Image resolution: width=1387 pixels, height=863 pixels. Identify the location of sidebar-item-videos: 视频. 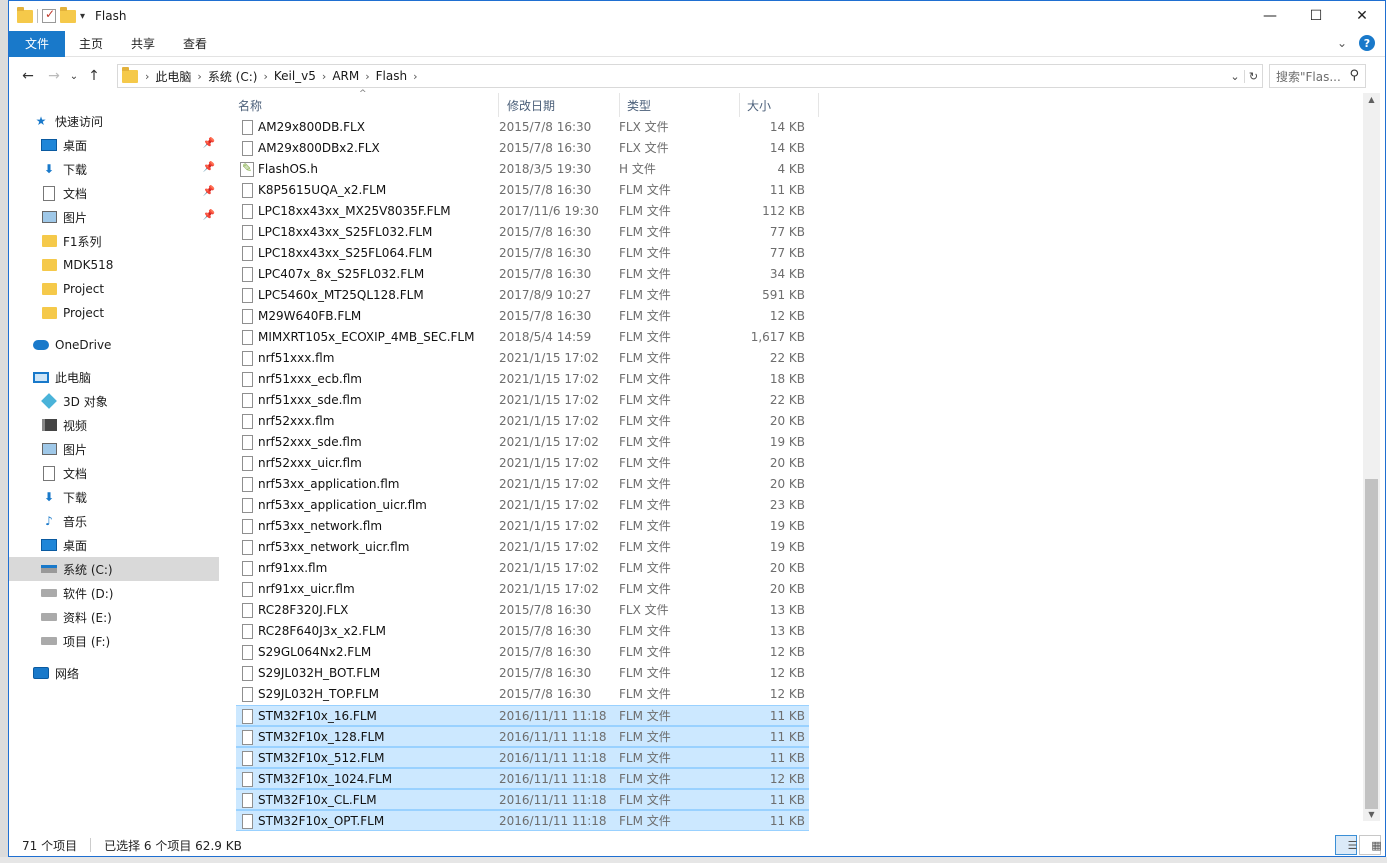
(114, 425).